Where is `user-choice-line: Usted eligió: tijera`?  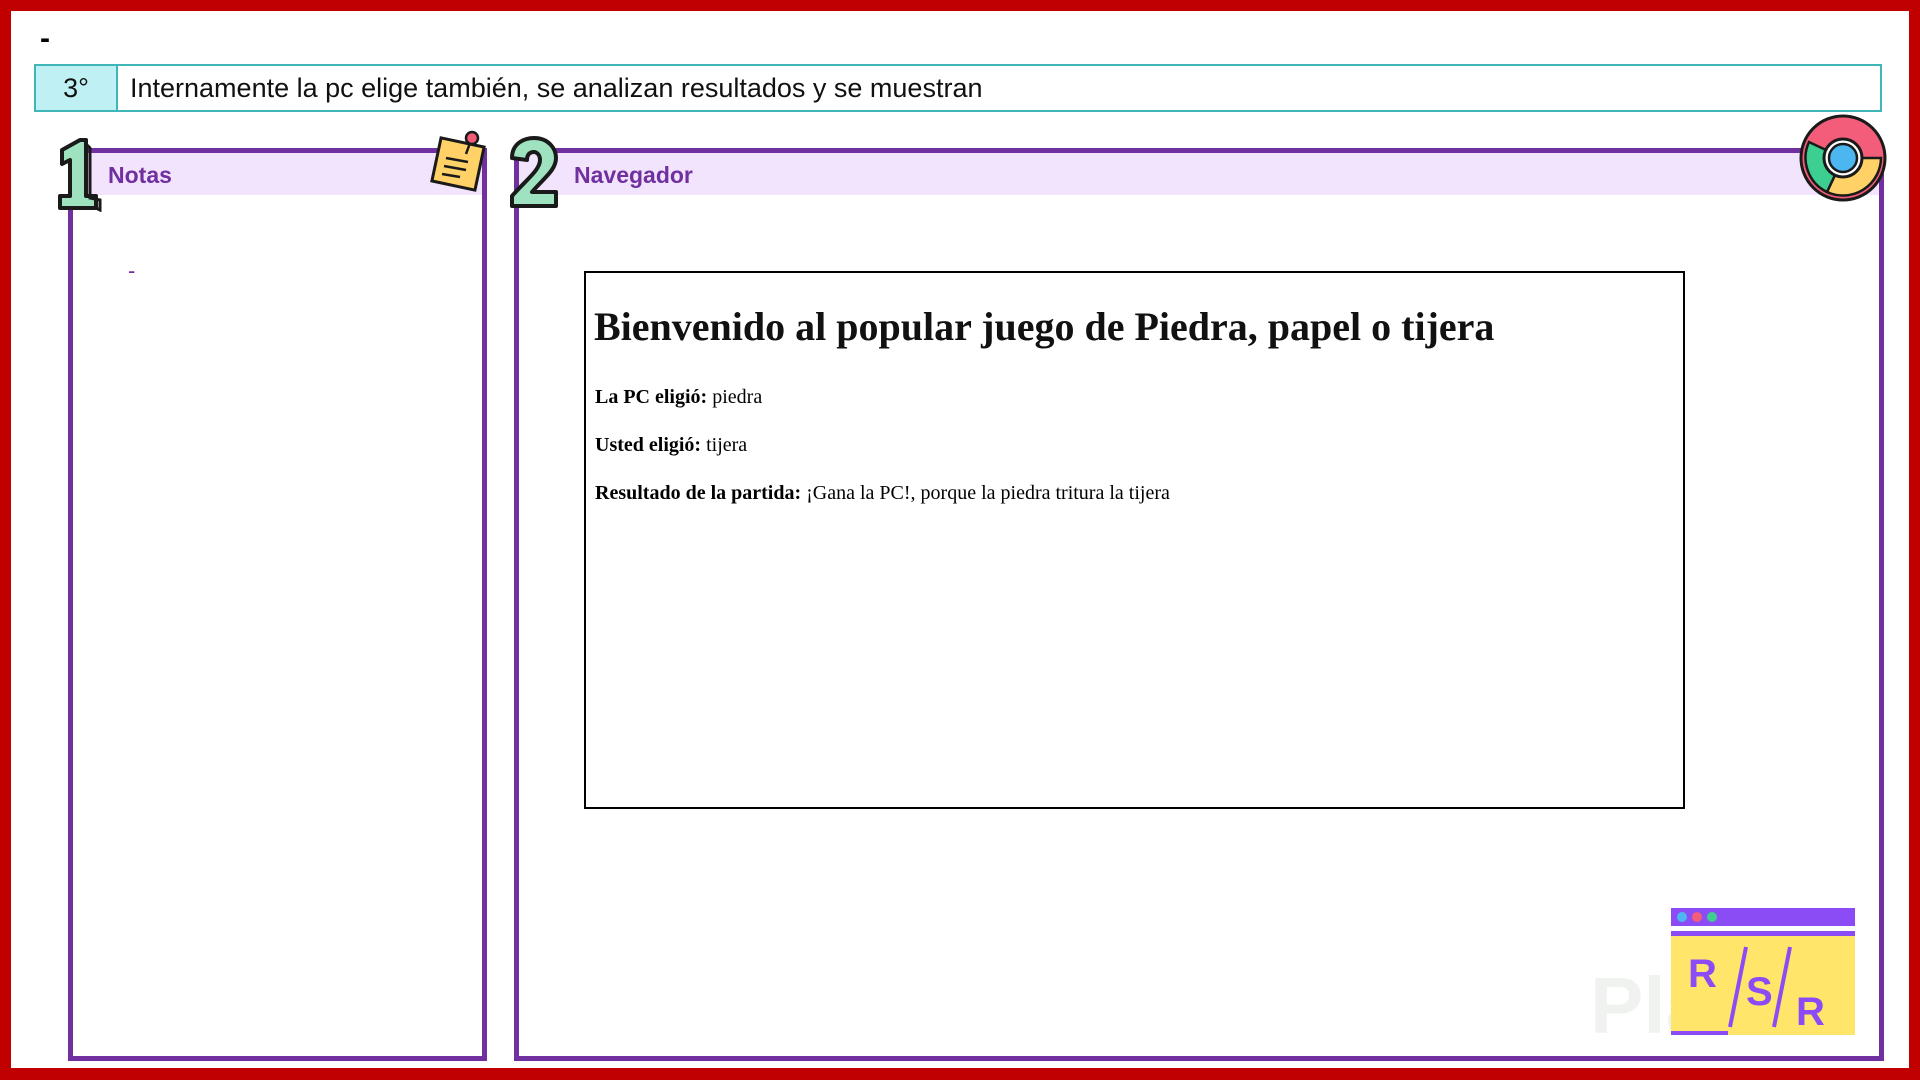 user-choice-line: Usted eligió: tijera is located at coordinates (671, 445).